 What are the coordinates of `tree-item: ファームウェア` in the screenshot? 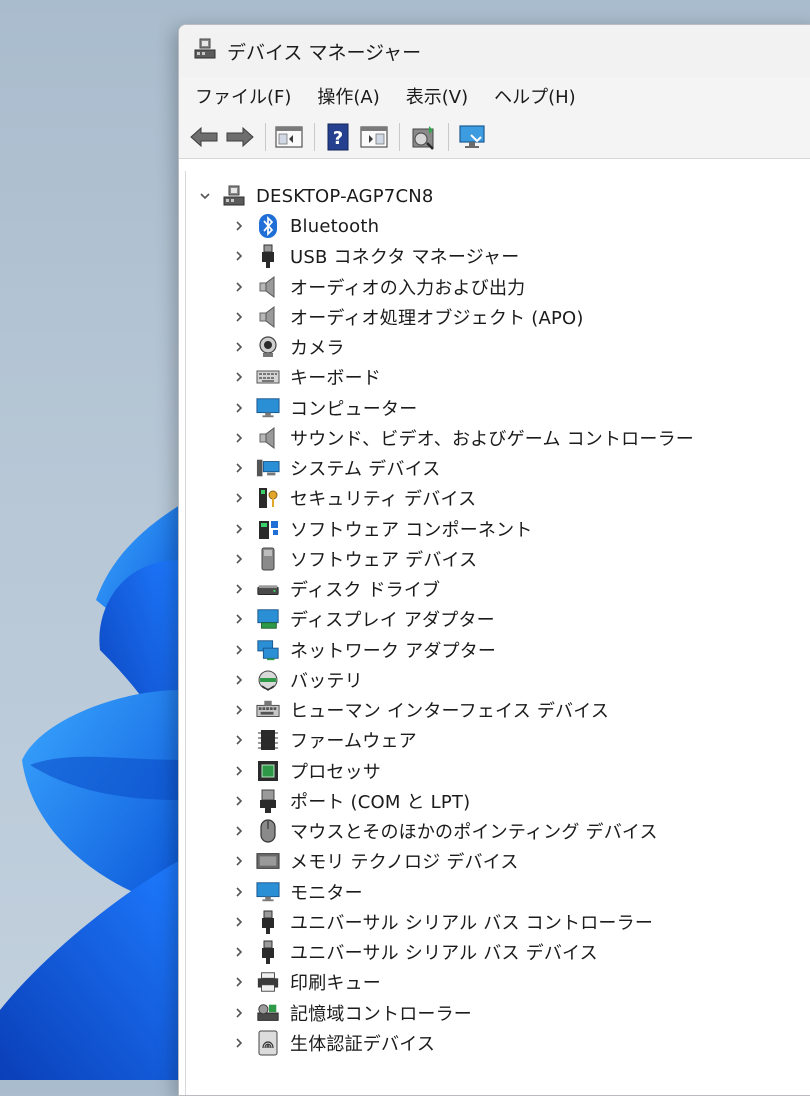 It's located at (323, 740).